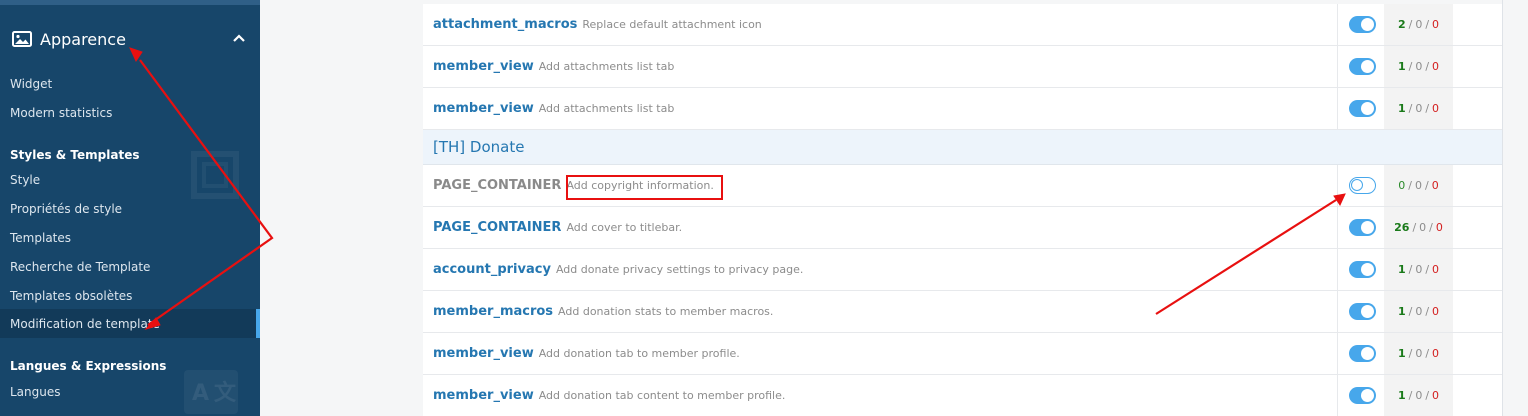  I want to click on sidebar-item-label: Templates obsolètes, so click(71, 295).